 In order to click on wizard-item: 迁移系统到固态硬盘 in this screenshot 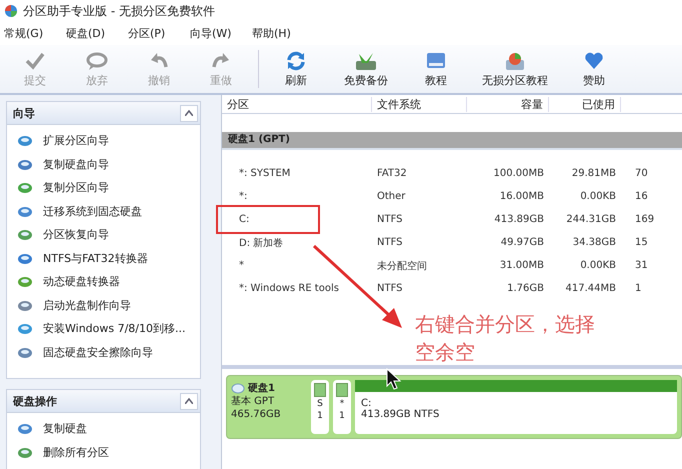, I will do `click(108, 211)`.